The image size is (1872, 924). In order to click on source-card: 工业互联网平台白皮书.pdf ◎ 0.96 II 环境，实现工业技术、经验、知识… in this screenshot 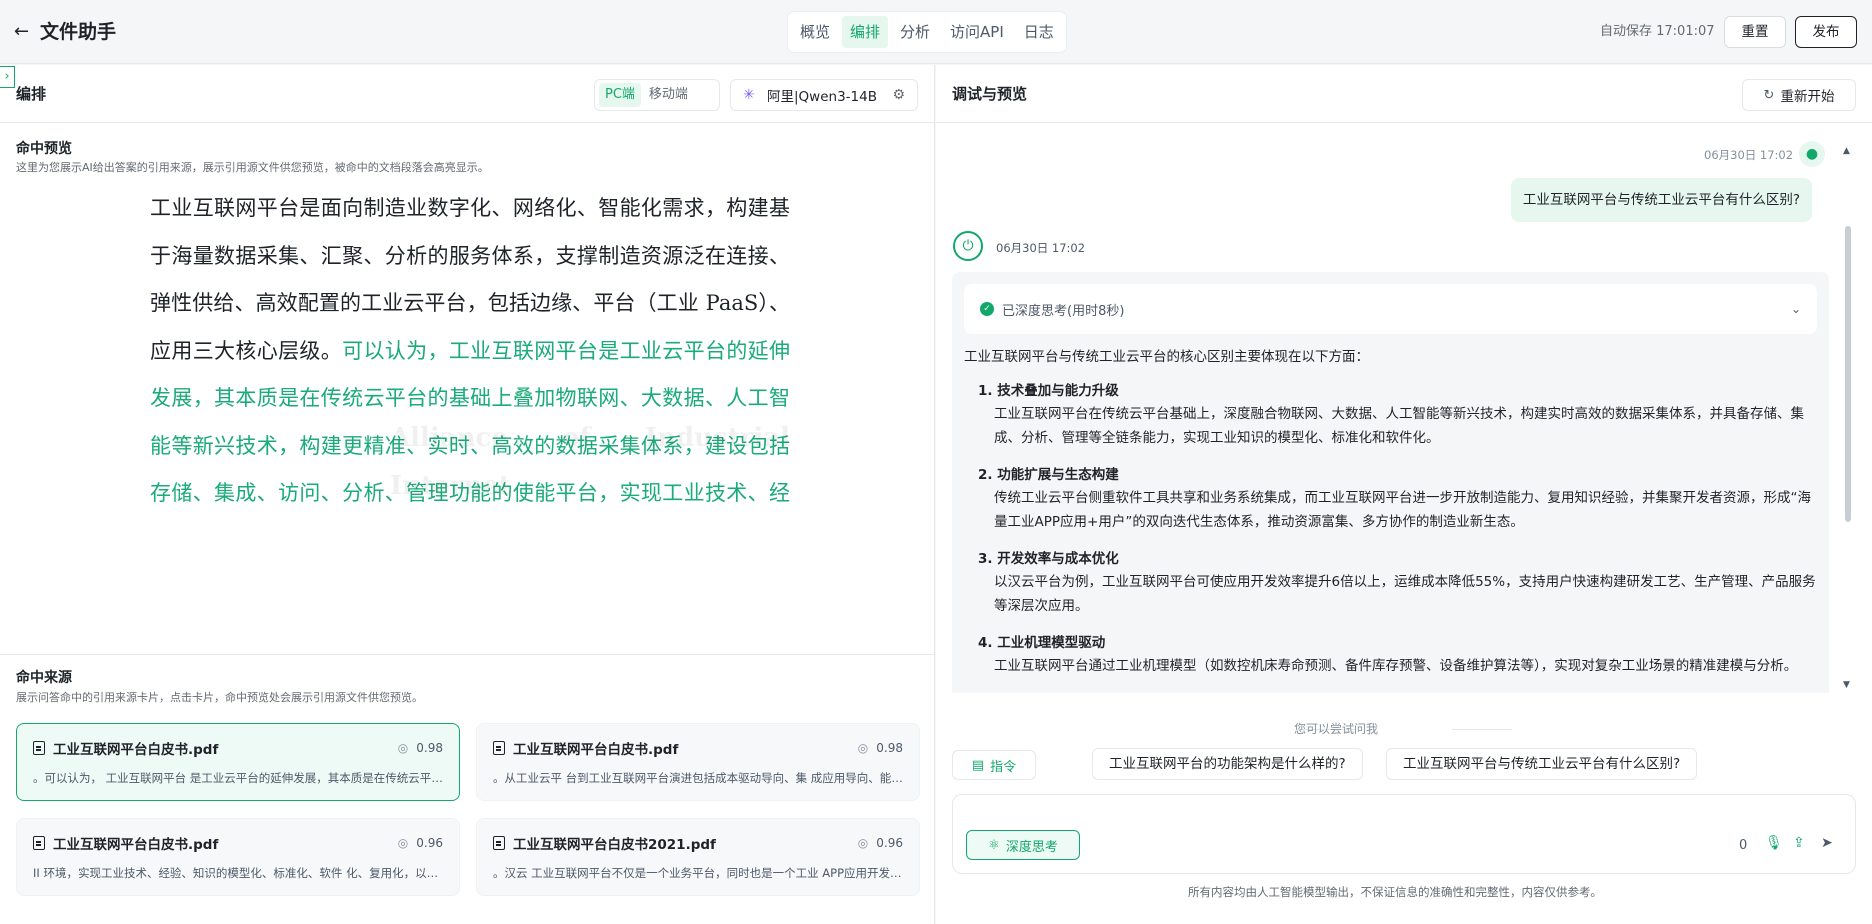, I will do `click(238, 857)`.